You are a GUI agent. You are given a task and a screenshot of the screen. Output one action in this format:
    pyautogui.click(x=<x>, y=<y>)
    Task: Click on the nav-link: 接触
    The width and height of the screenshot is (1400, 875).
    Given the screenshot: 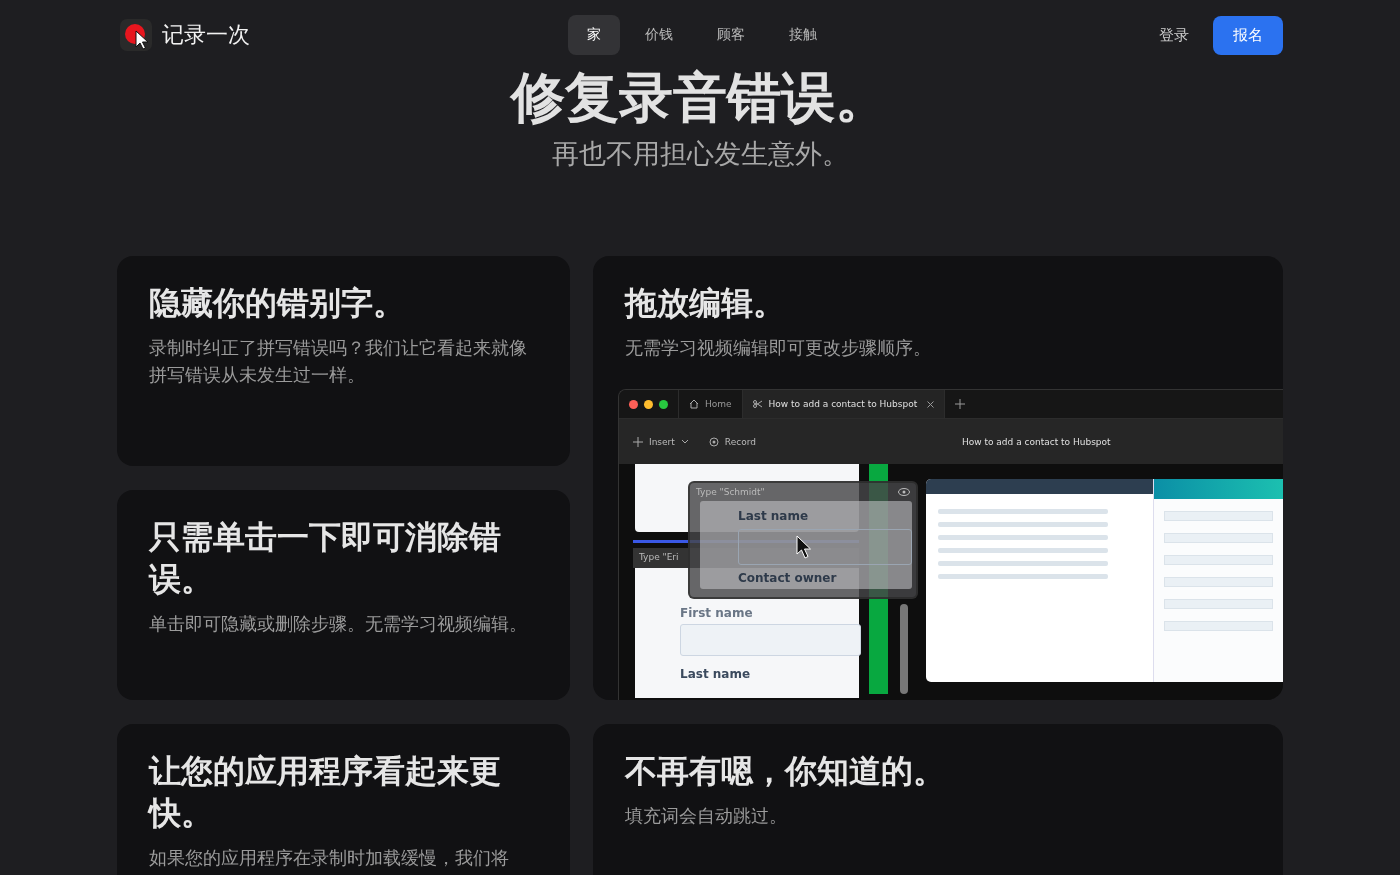 What is the action you would take?
    pyautogui.click(x=802, y=35)
    